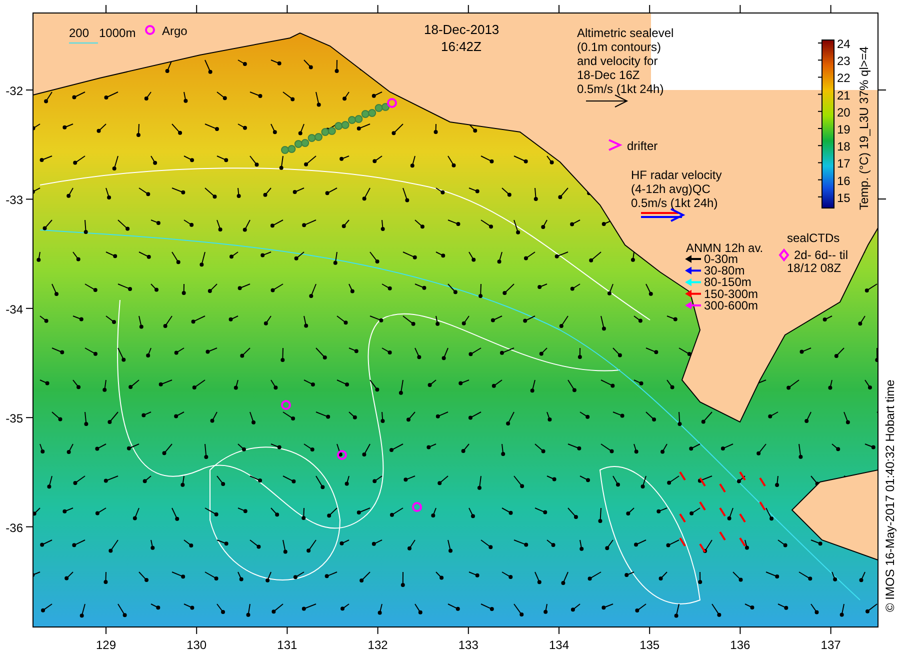  What do you see at coordinates (830, 645) in the screenshot?
I see `longitude-label: 137` at bounding box center [830, 645].